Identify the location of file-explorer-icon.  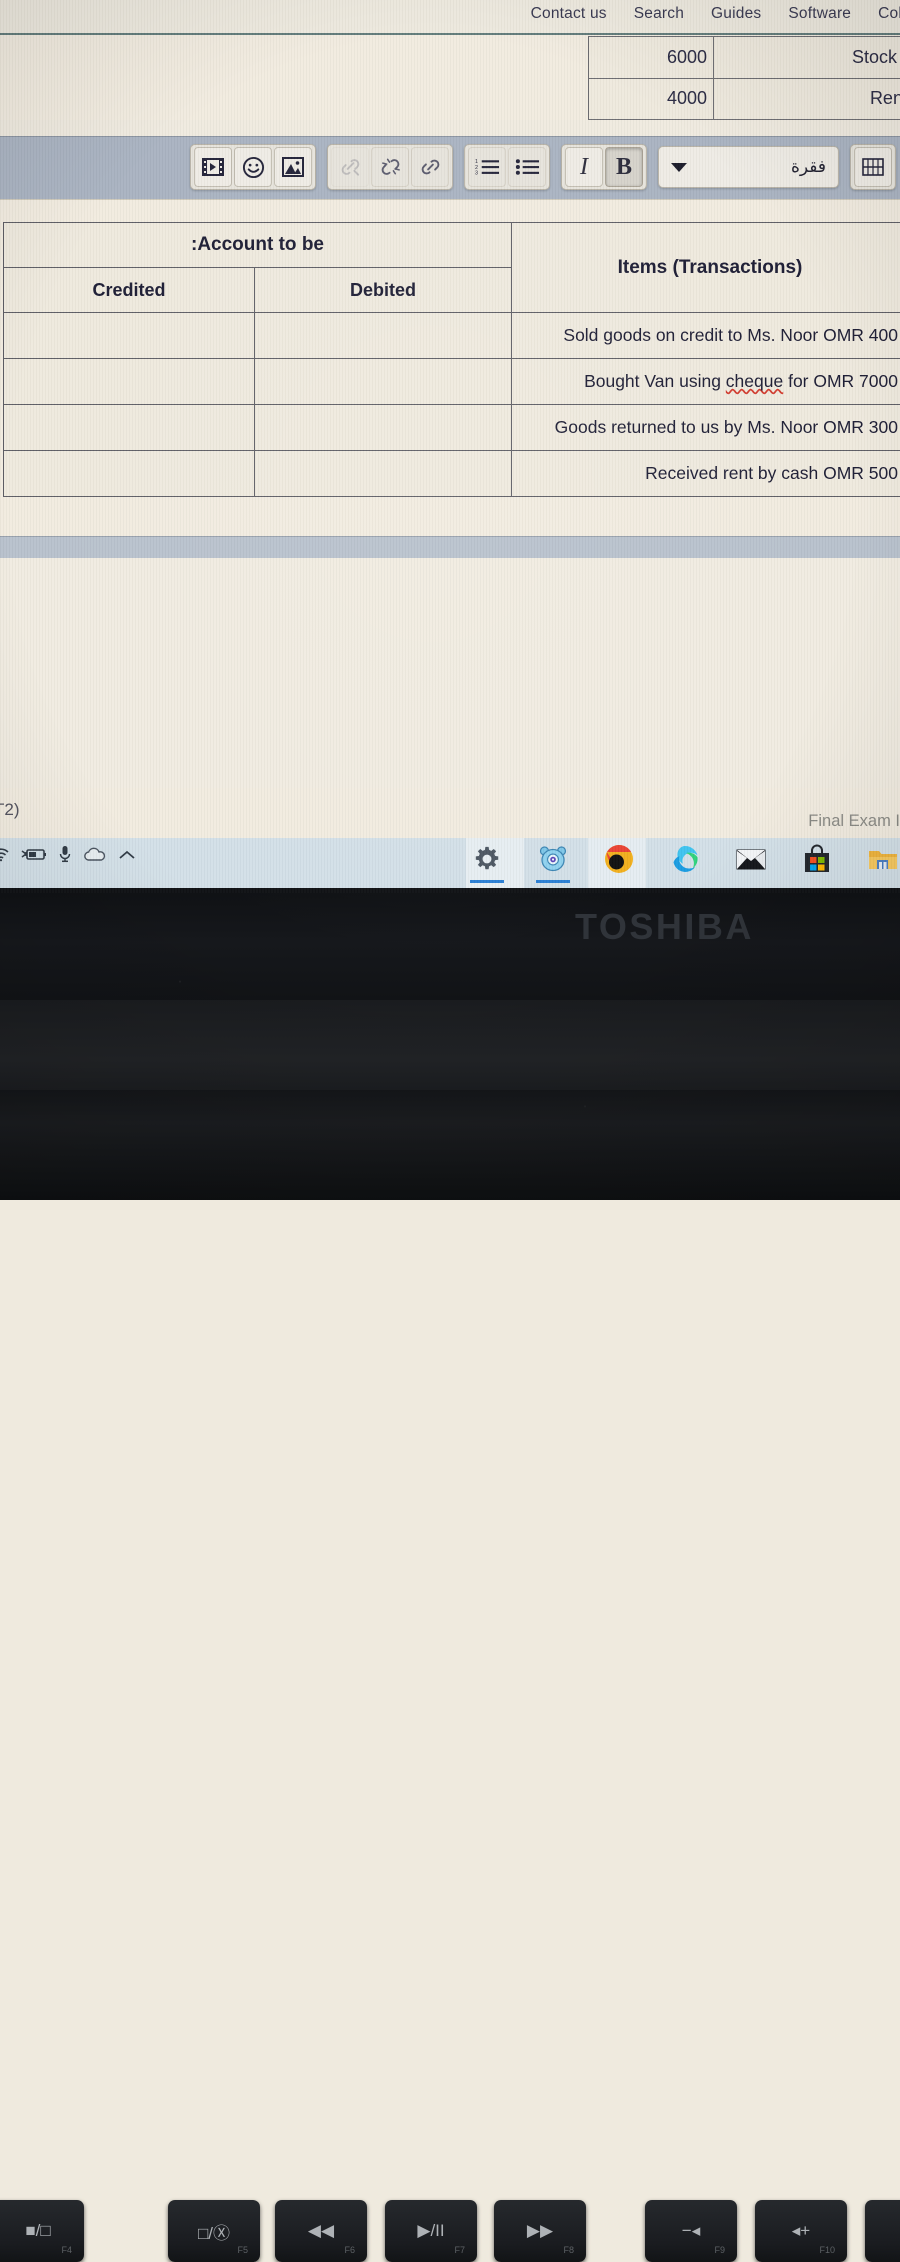
(883, 859).